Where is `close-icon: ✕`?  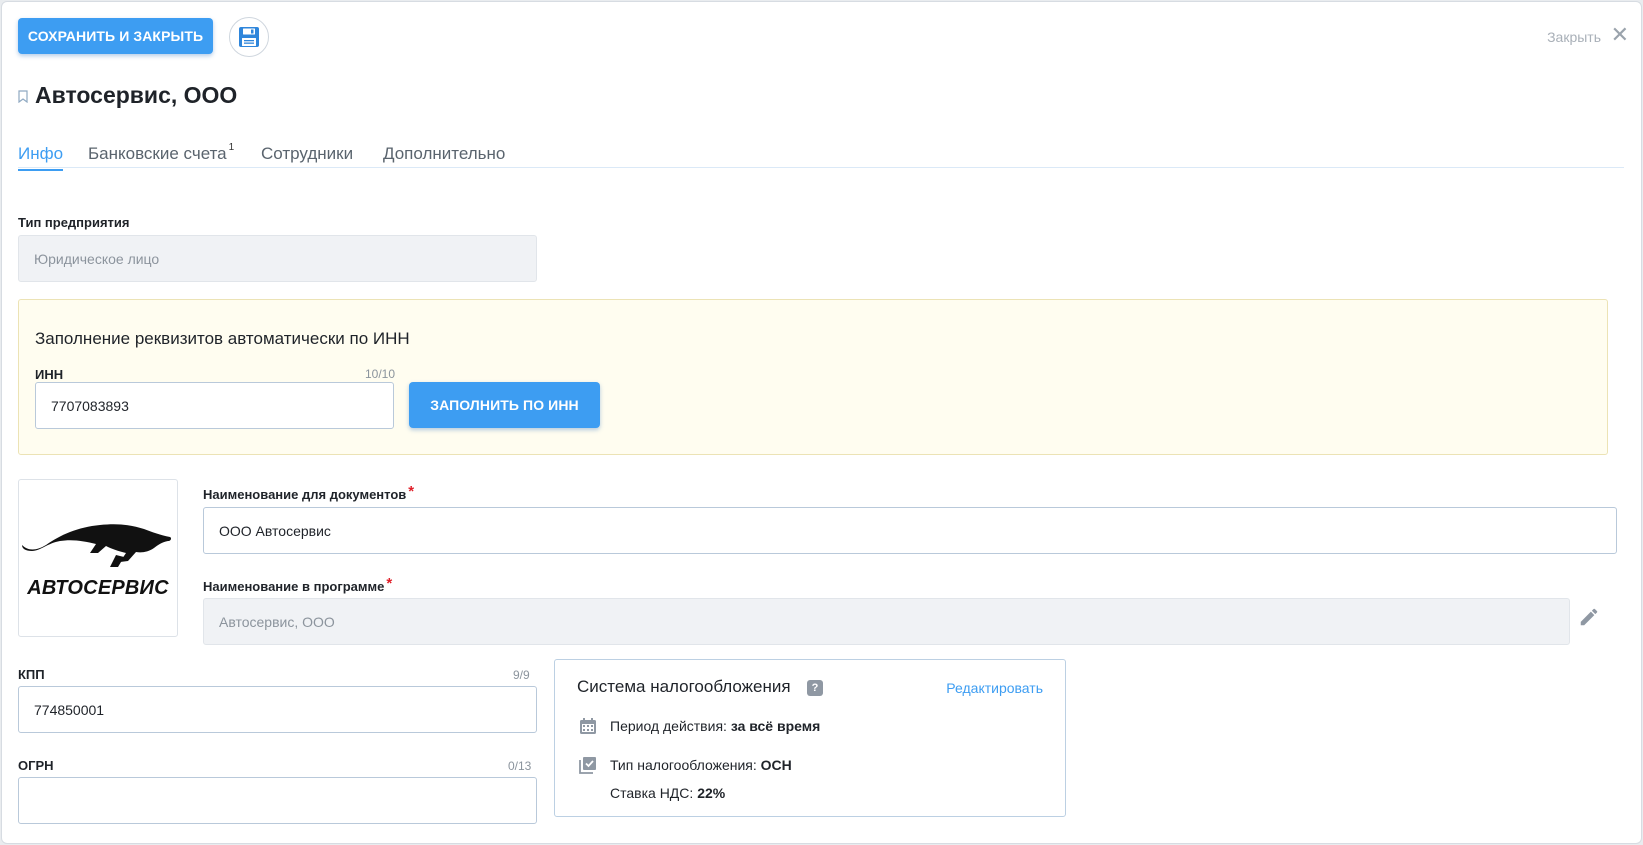
close-icon: ✕ is located at coordinates (1620, 35).